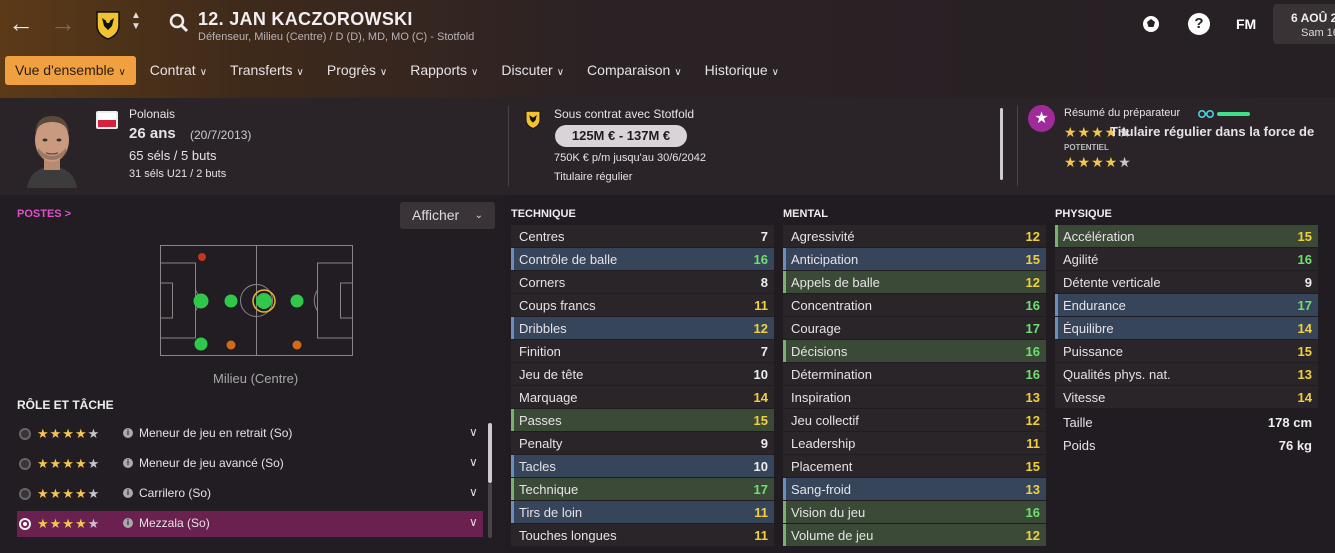 The image size is (1335, 553). I want to click on back-arrow-icon: ←, so click(21, 23).